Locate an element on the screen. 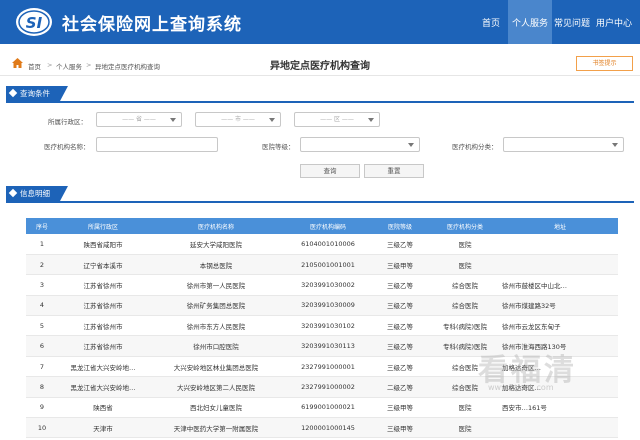  table-cell: 3203991030102 is located at coordinates (328, 325).